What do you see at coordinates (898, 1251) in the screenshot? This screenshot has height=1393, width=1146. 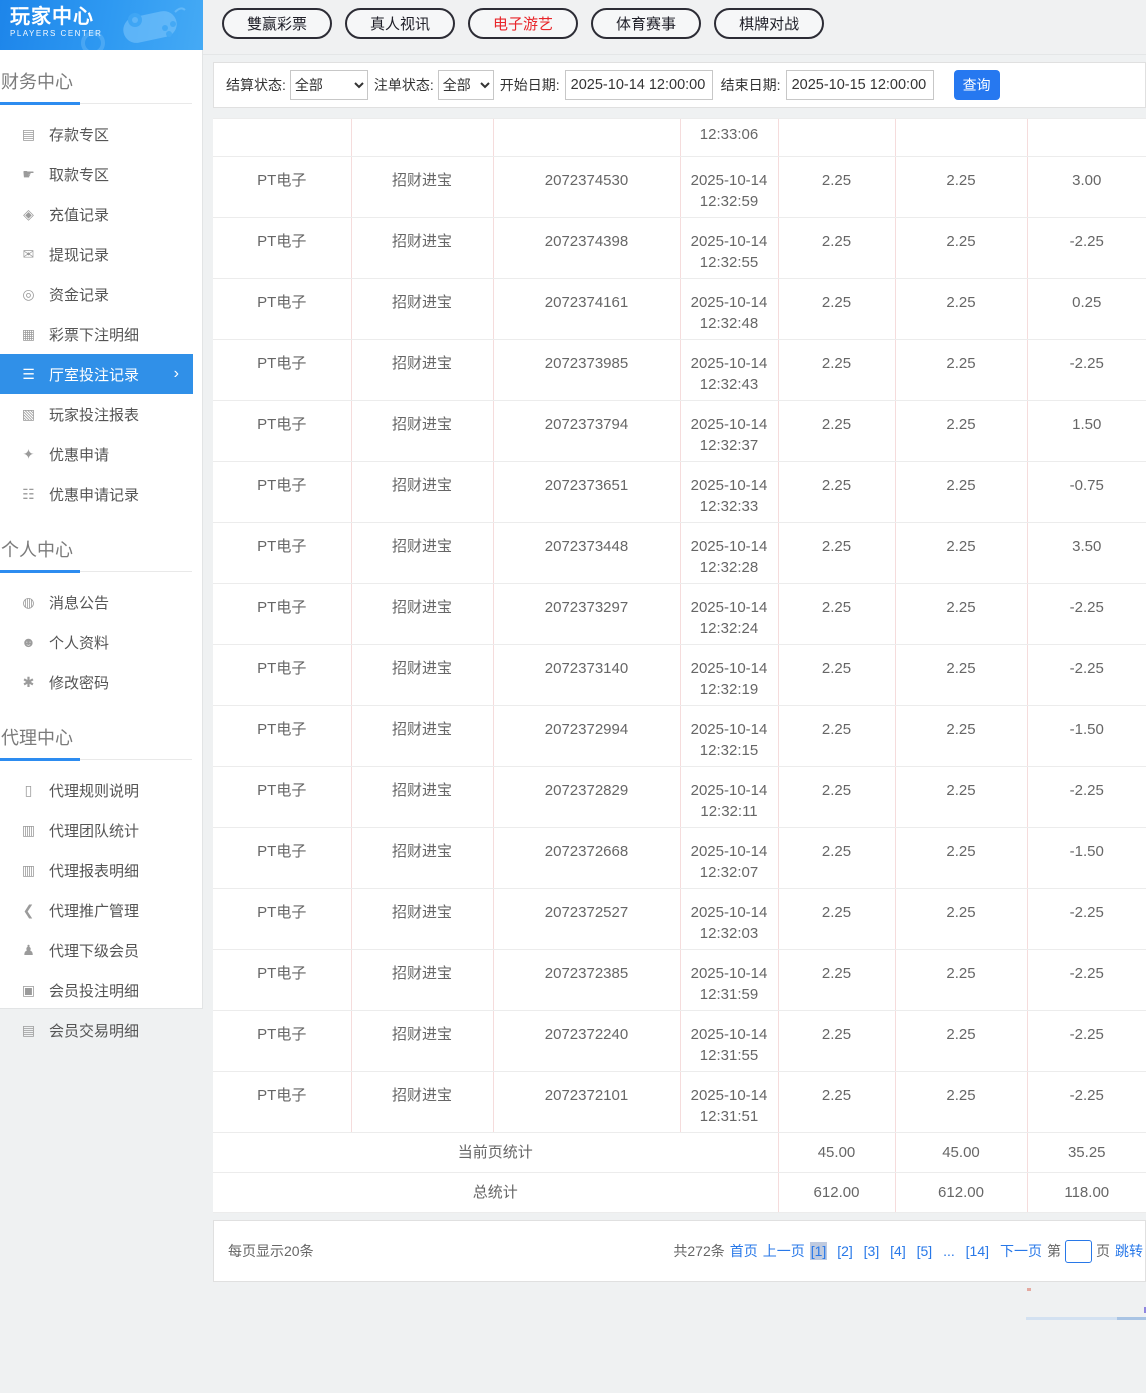 I see `page-number-link: [4]` at bounding box center [898, 1251].